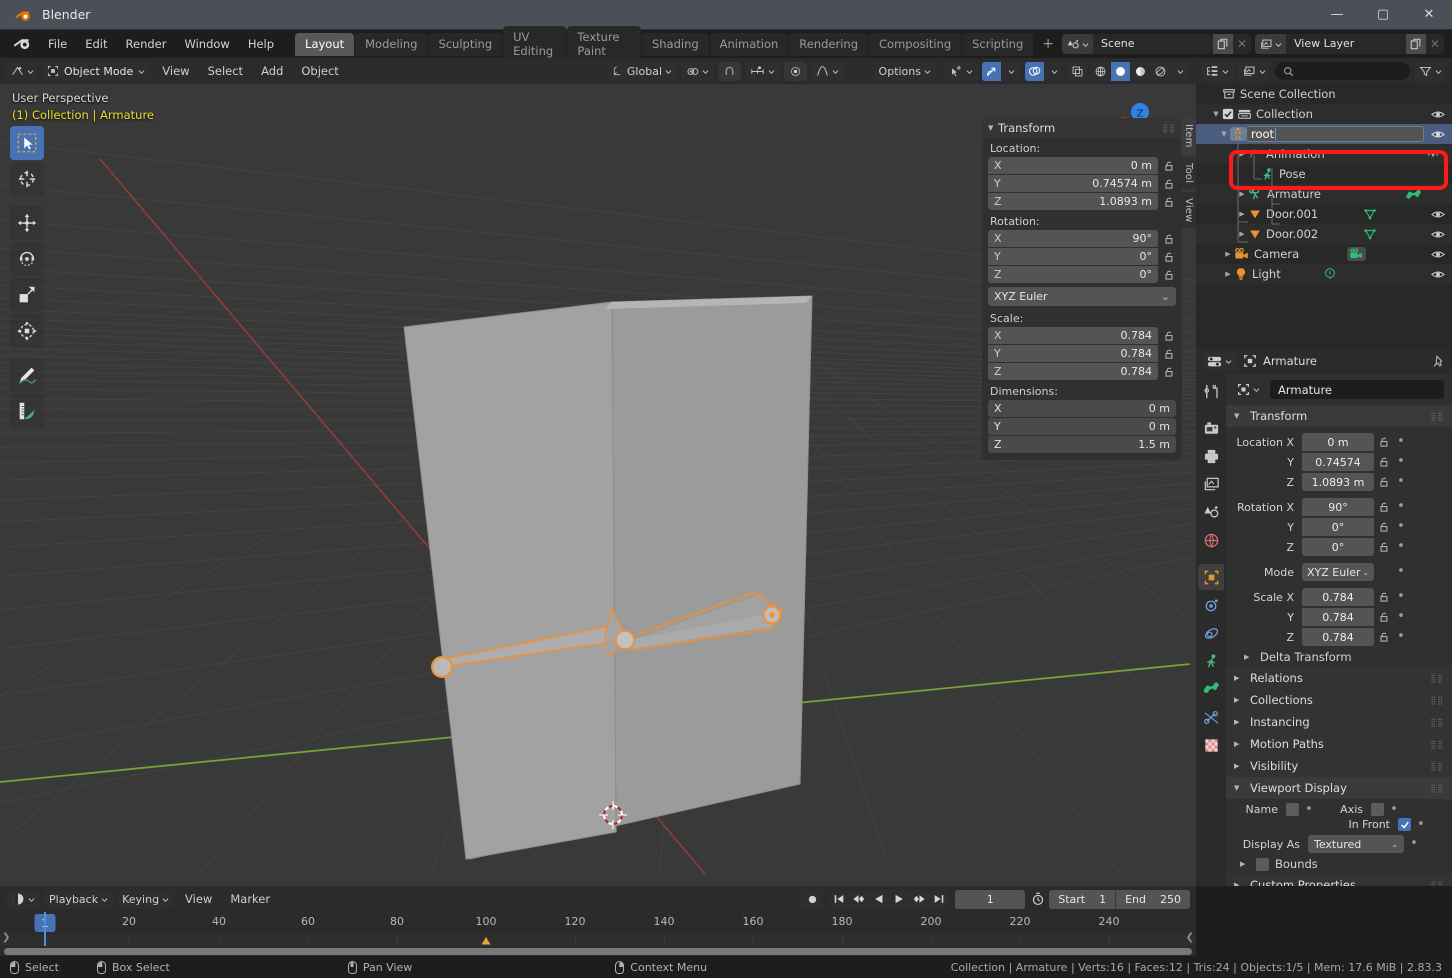 This screenshot has height=978, width=1452. What do you see at coordinates (1211, 540) in the screenshot?
I see `properties-tab-world` at bounding box center [1211, 540].